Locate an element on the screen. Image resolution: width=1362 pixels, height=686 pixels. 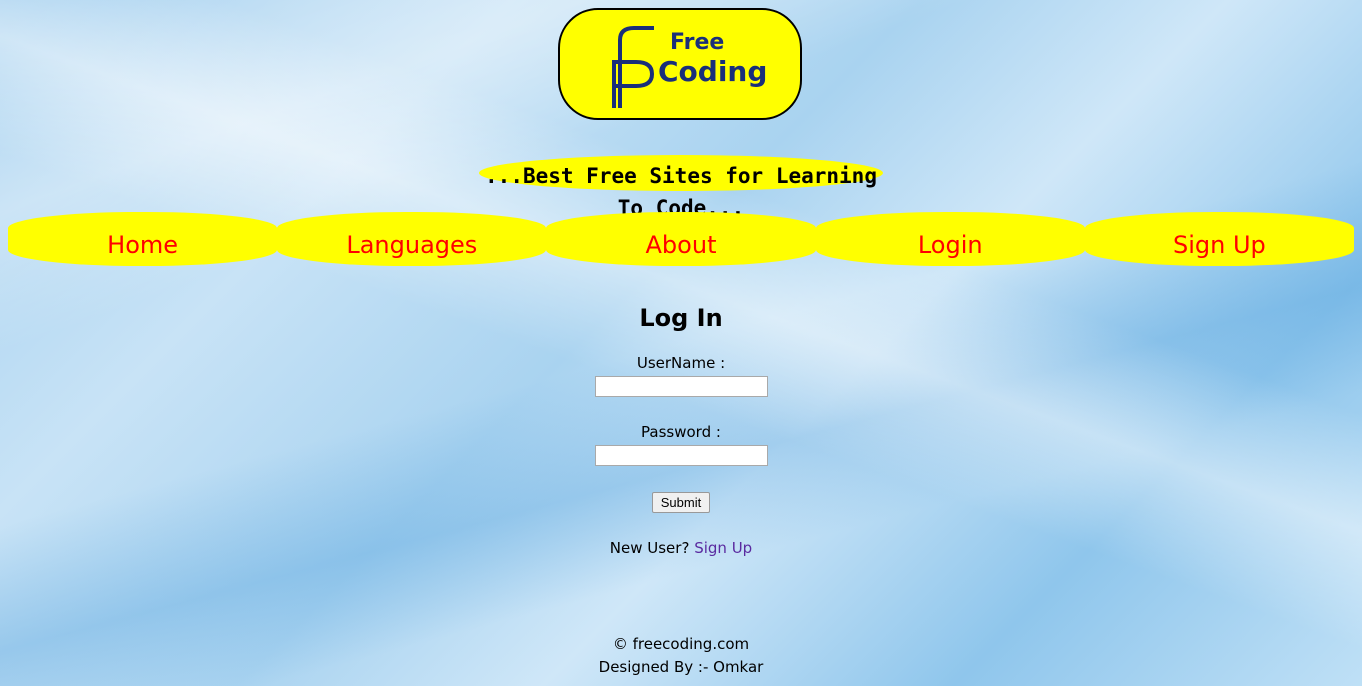
nav-item-languages: Languages is located at coordinates (412, 239).